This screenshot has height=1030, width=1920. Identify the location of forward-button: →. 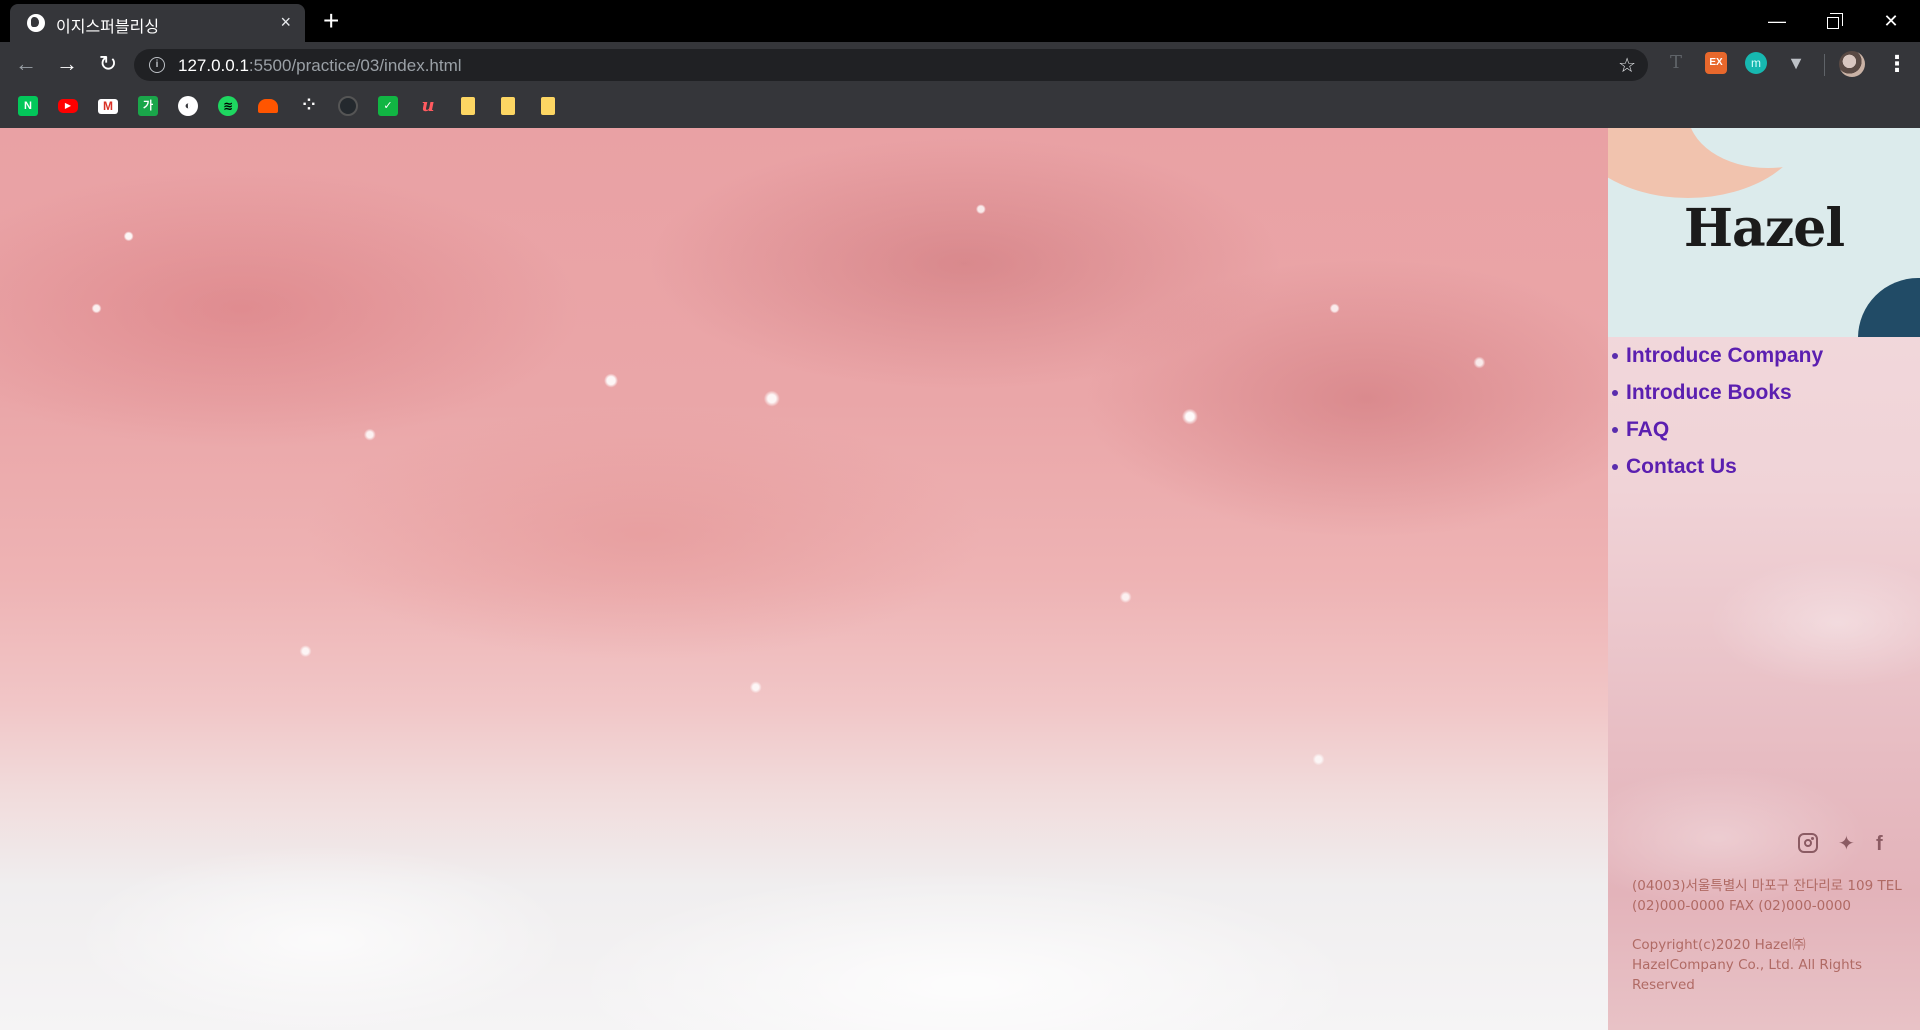
(67, 64).